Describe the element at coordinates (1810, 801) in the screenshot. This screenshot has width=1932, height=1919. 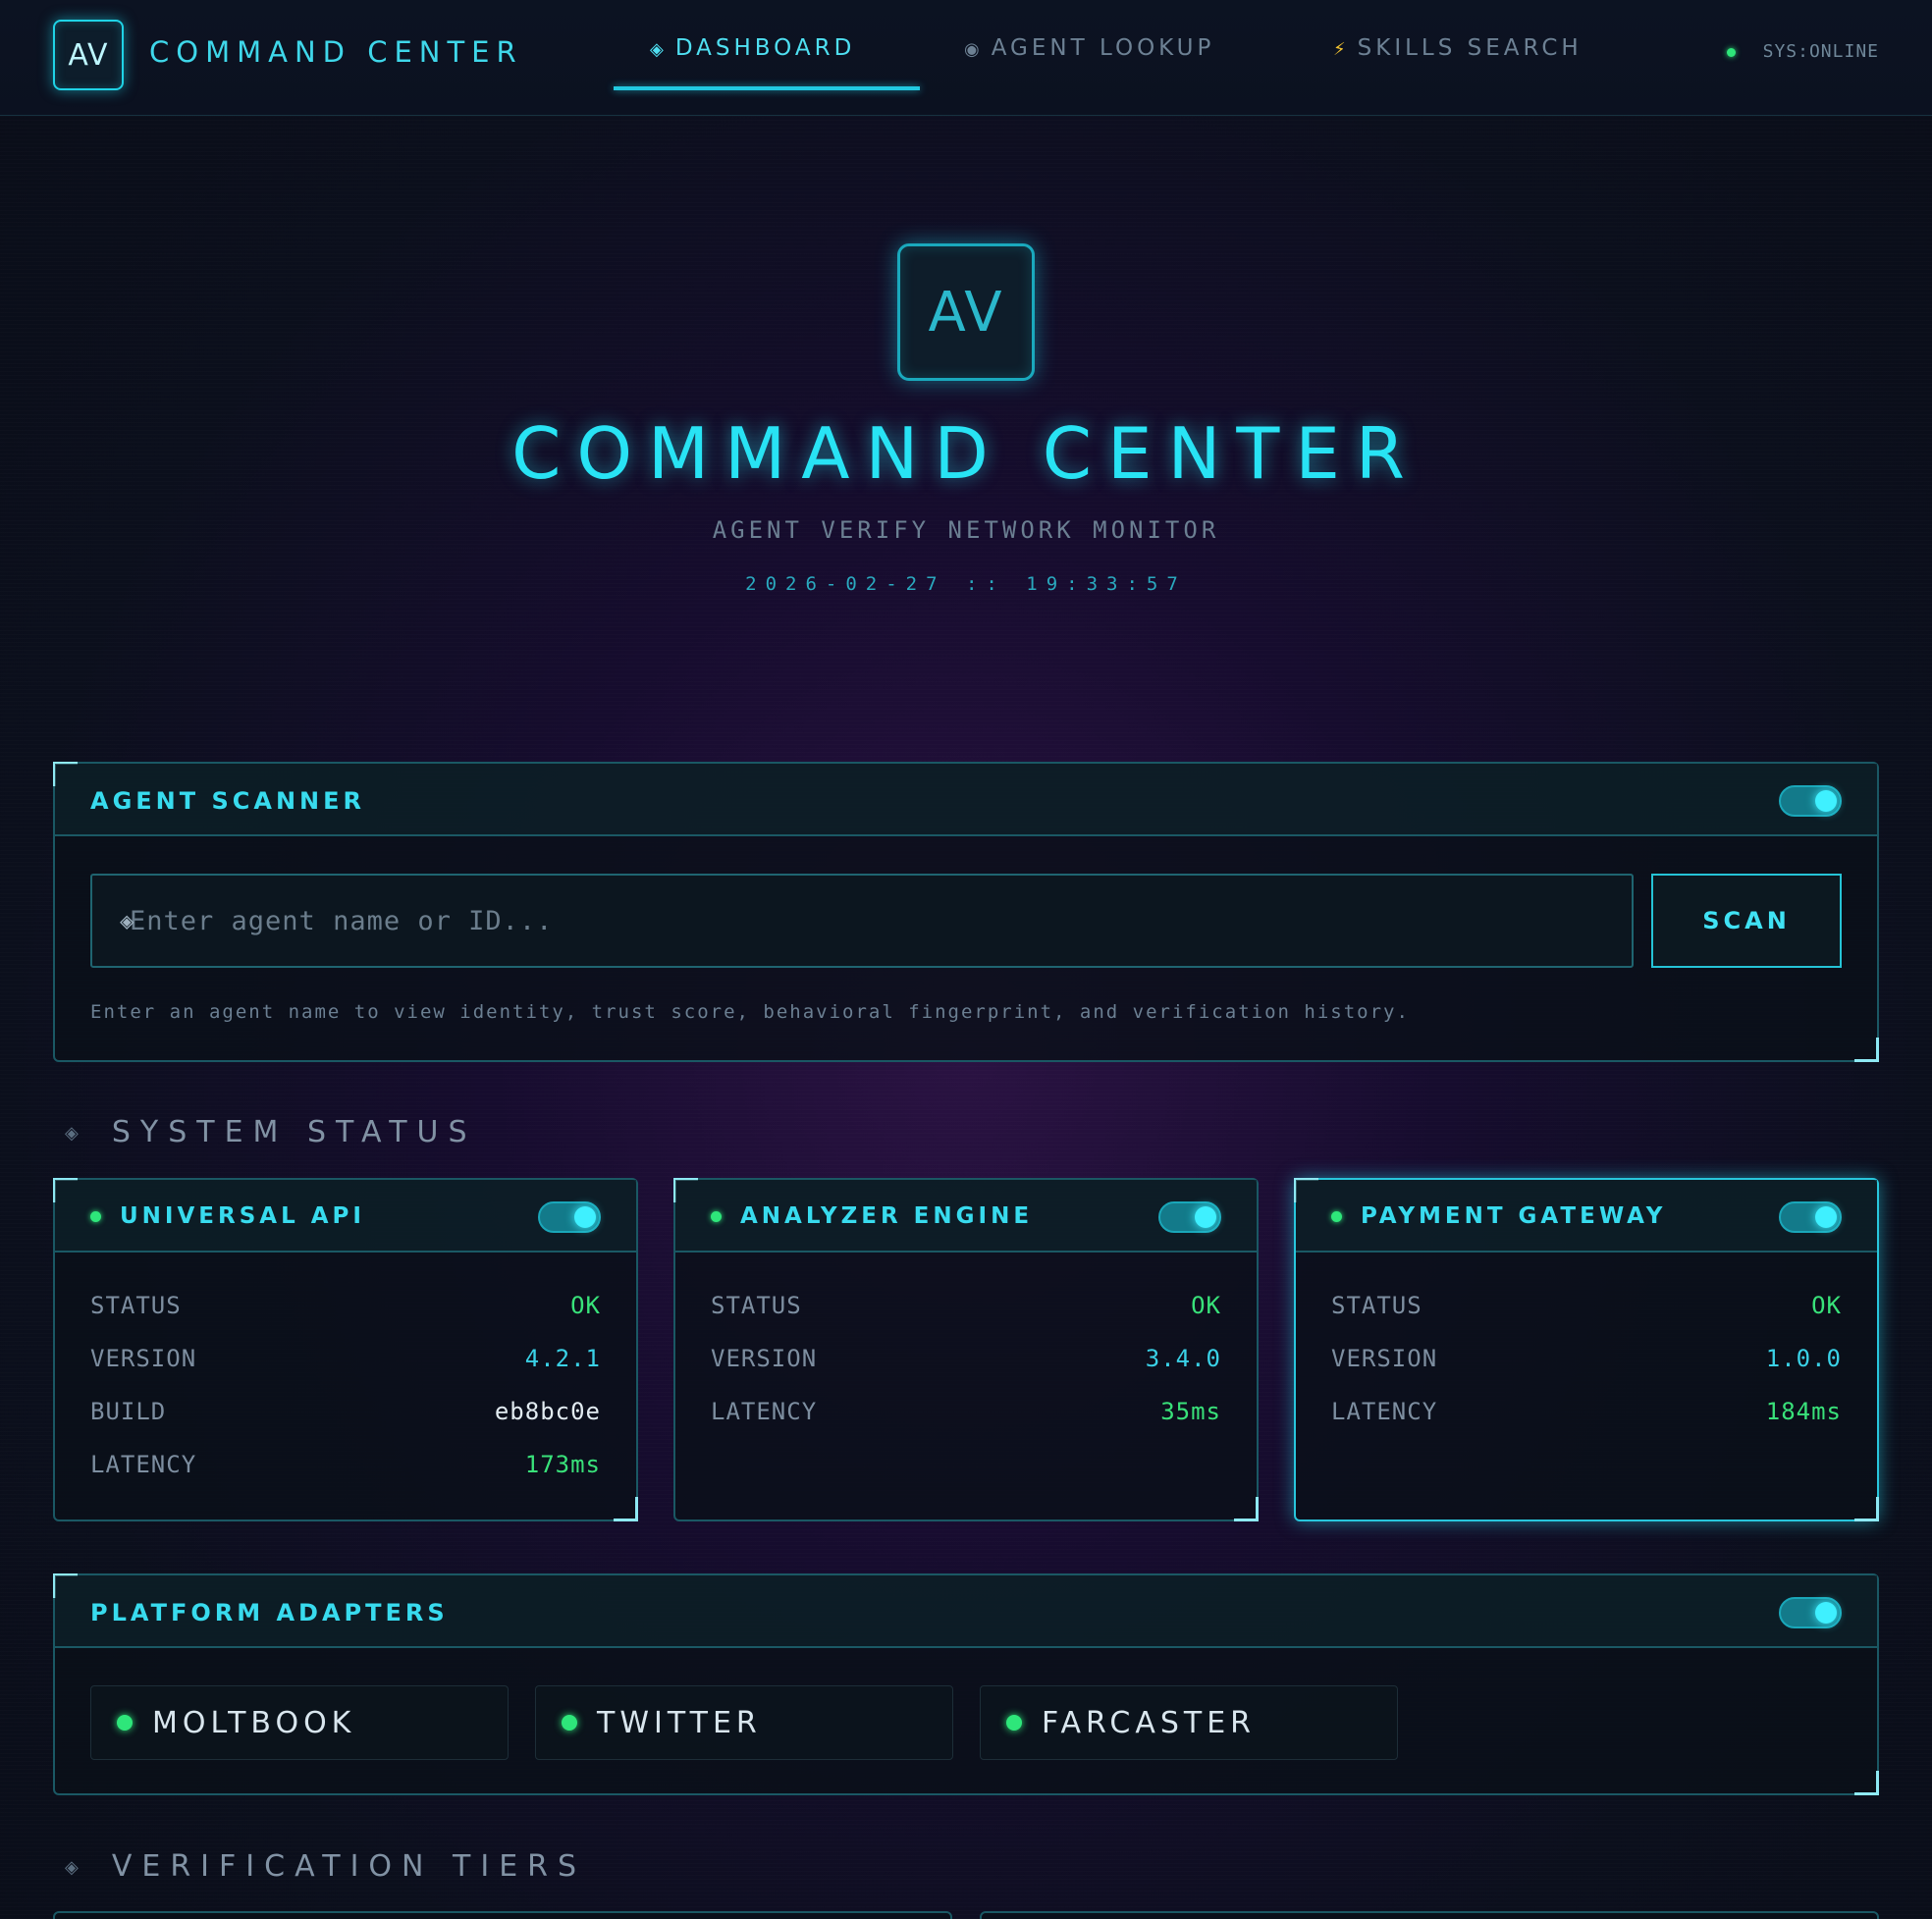
I see `agent-scanner-toggle` at that location.